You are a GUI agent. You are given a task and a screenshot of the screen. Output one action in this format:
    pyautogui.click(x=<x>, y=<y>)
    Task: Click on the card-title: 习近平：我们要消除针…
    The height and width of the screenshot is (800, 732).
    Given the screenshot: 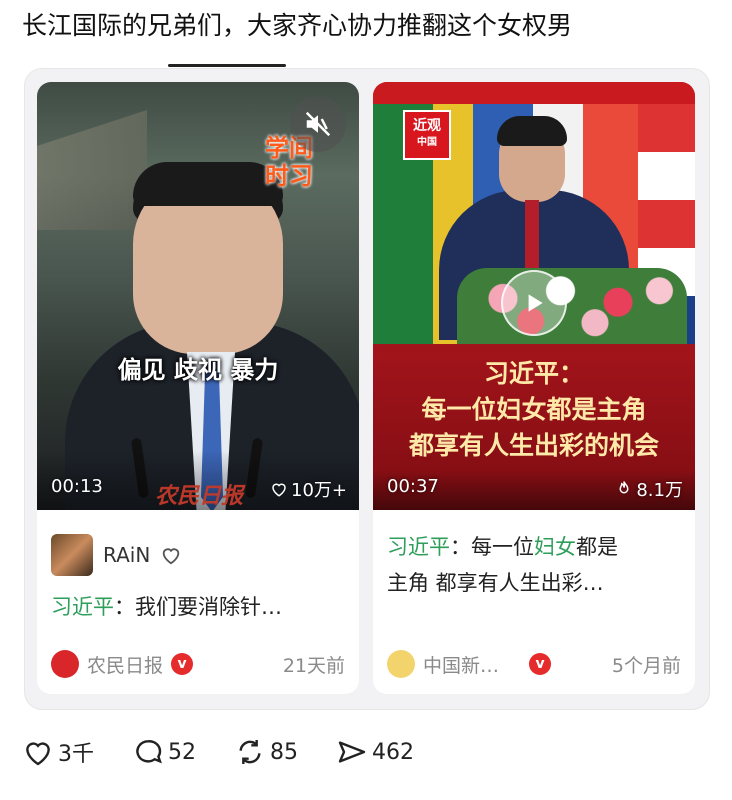 What is the action you would take?
    pyautogui.click(x=166, y=607)
    